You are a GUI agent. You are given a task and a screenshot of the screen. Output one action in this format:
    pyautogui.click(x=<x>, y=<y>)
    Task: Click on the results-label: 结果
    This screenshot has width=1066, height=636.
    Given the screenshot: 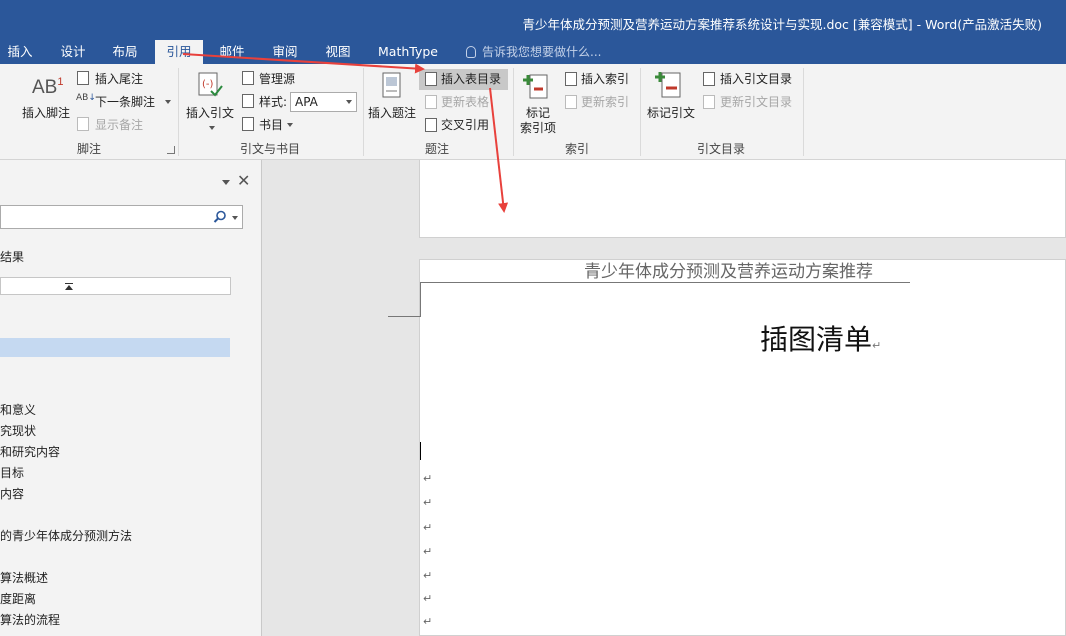 What is the action you would take?
    pyautogui.click(x=12, y=257)
    